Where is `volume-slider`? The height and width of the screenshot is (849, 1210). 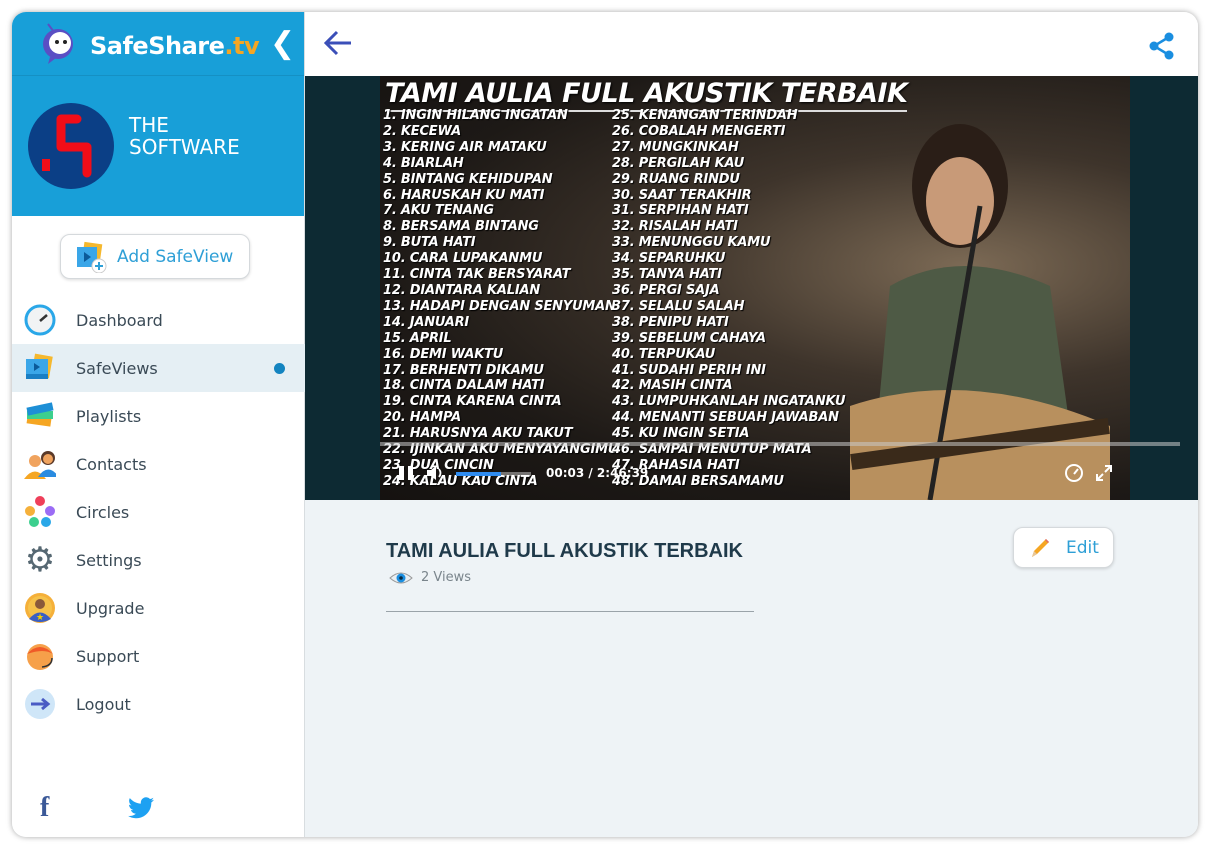
volume-slider is located at coordinates (493, 474).